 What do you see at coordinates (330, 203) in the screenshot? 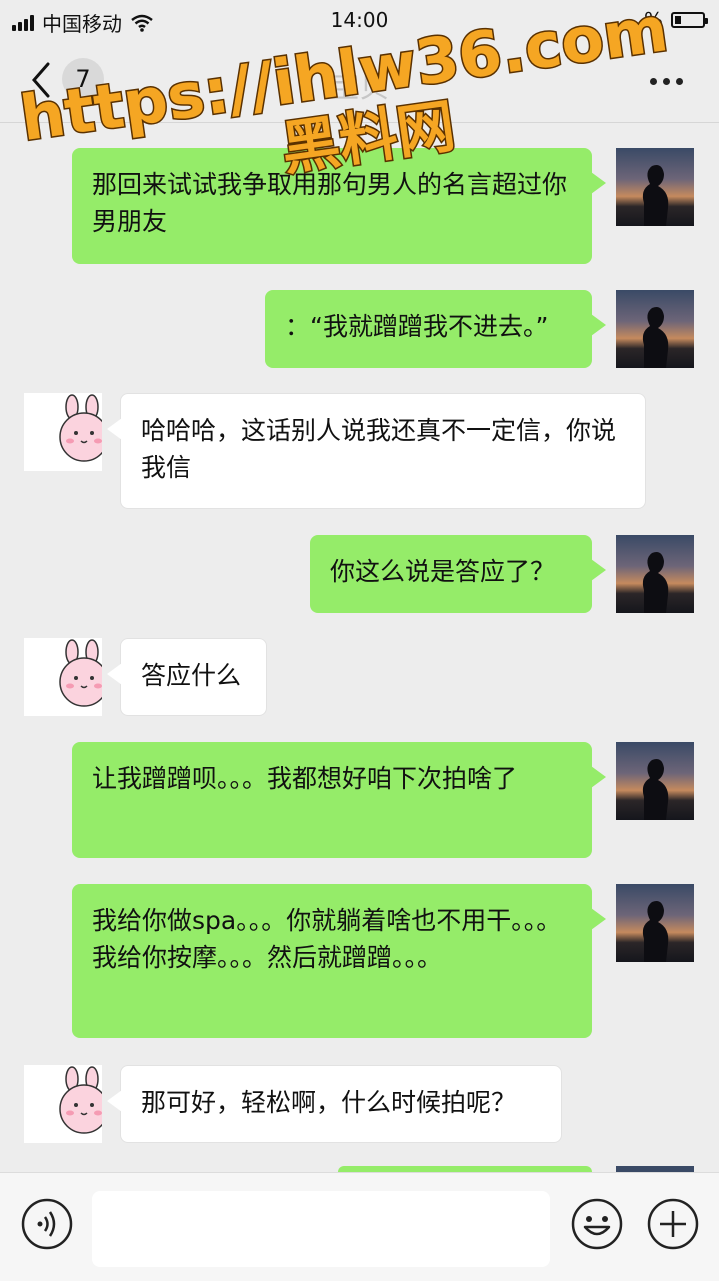
I see `message-text: 那回来试试我争取用那句男人的名言超过你男朋友` at bounding box center [330, 203].